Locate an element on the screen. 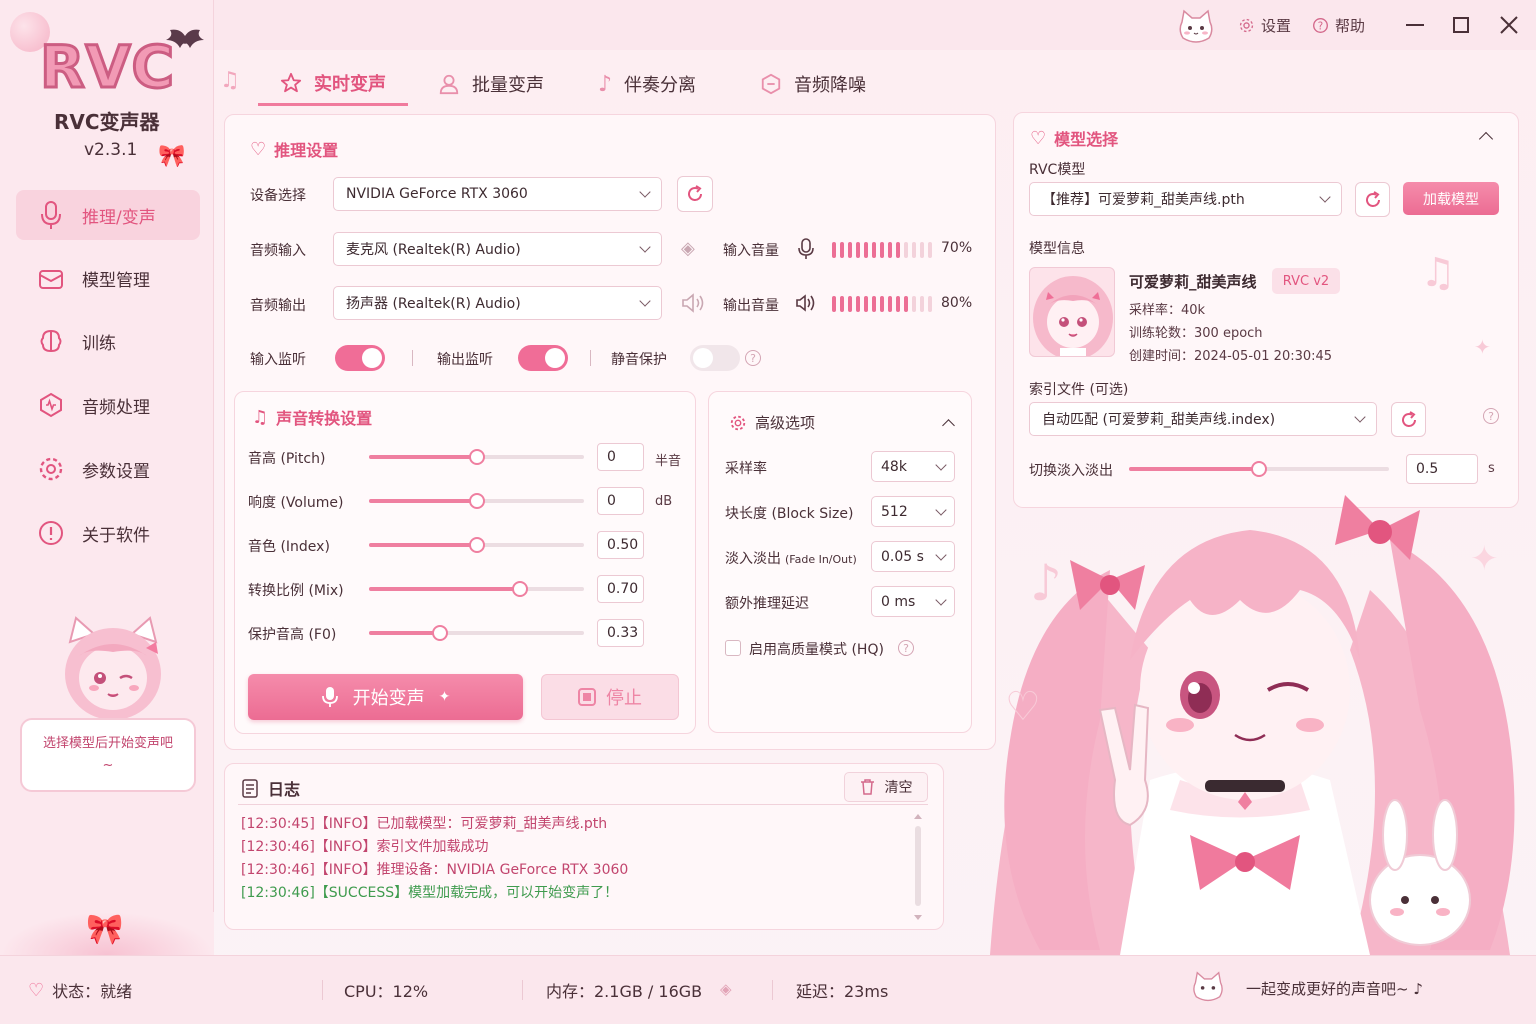 This screenshot has width=1536, height=1024. maximize-button is located at coordinates (1461, 25).